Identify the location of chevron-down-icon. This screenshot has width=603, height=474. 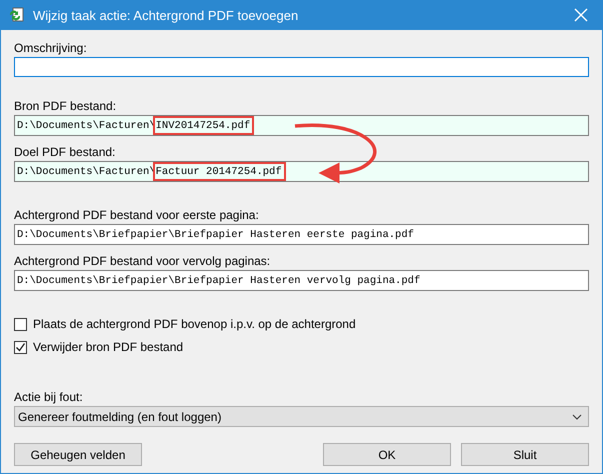
(577, 417).